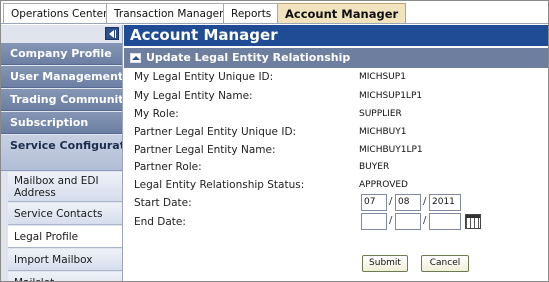  I want to click on end-date-day-input, so click(408, 221).